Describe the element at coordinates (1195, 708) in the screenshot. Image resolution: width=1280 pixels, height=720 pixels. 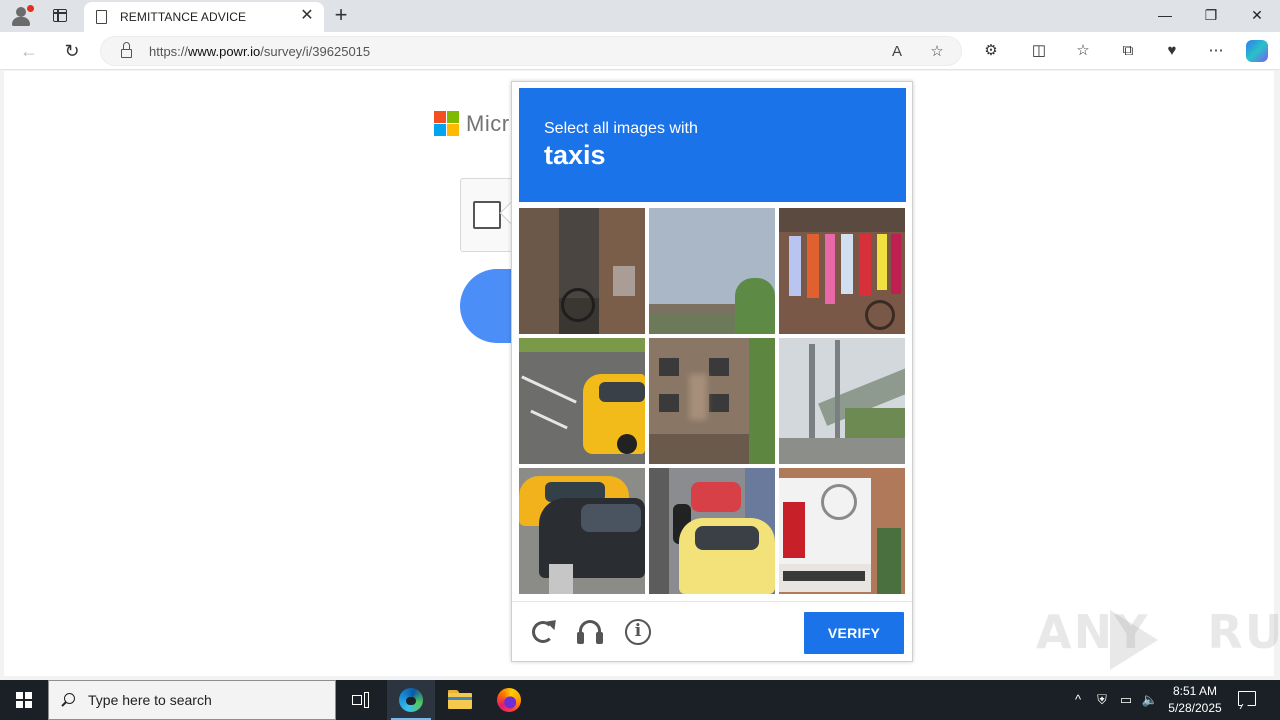
I see `clock-date: 5/28/2025` at that location.